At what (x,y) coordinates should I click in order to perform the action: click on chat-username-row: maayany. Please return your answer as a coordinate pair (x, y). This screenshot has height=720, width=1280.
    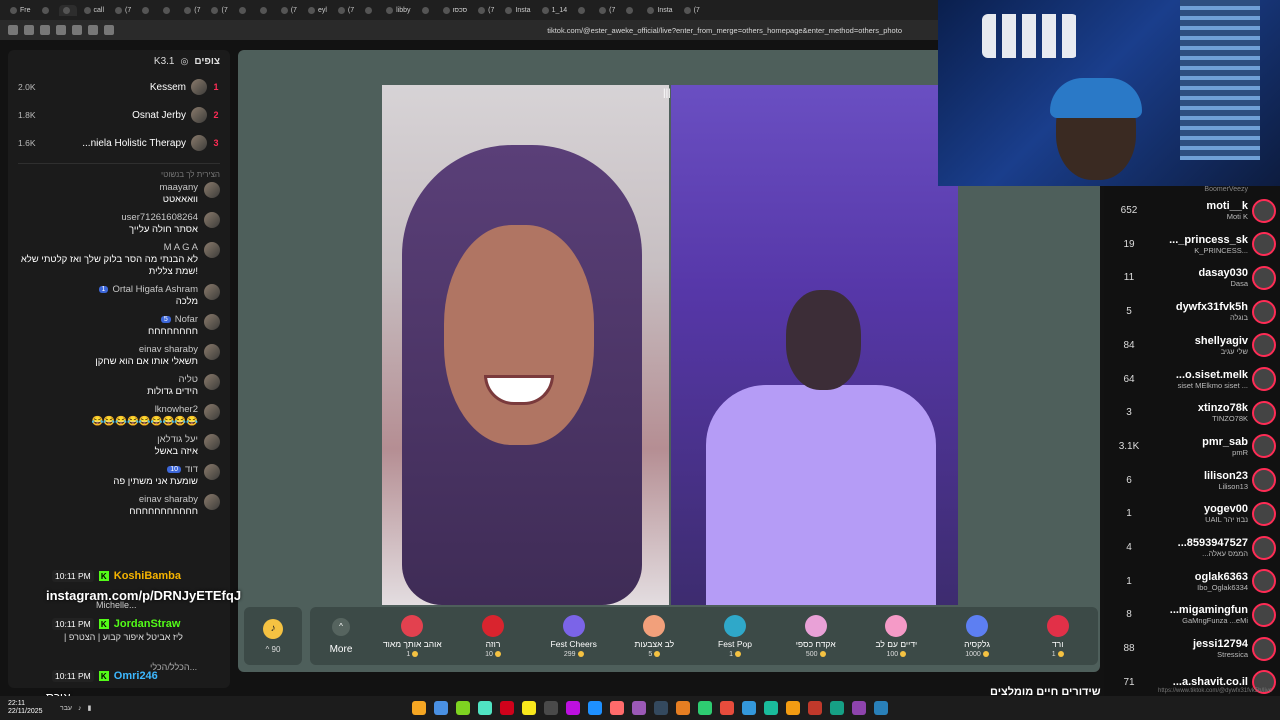
    Looking at the image, I should click on (178, 187).